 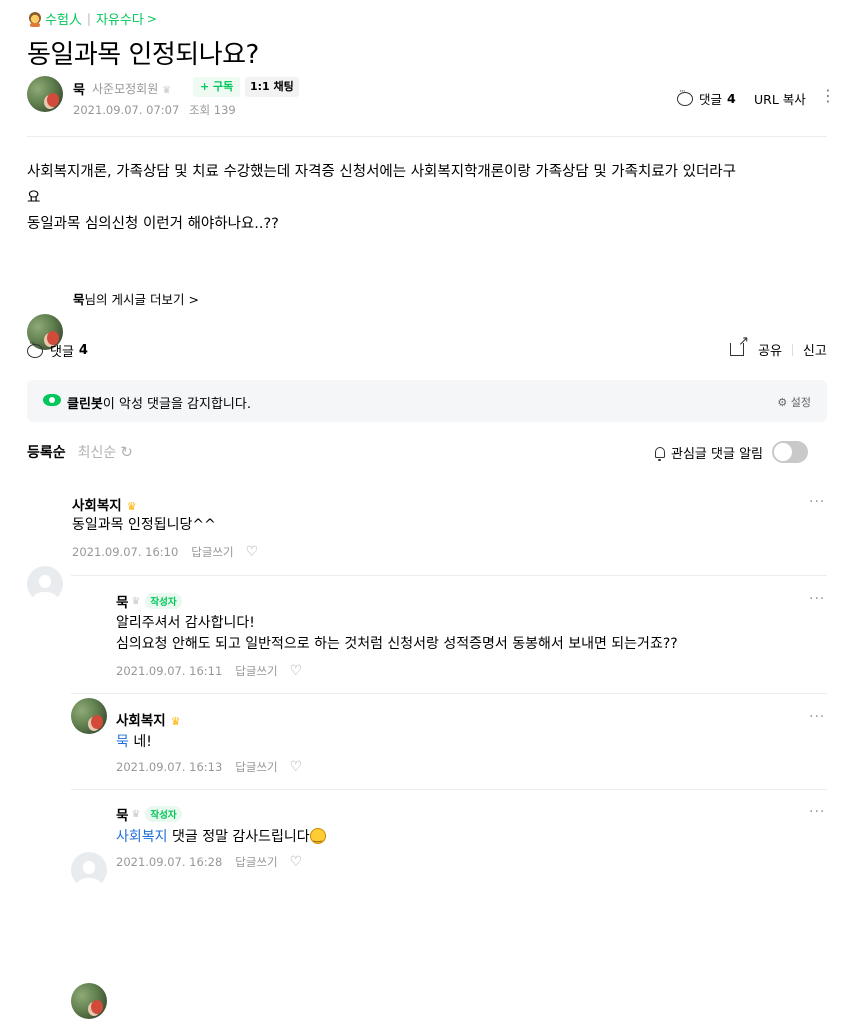 I want to click on comments-toggle: 댓글 4, so click(x=57, y=349).